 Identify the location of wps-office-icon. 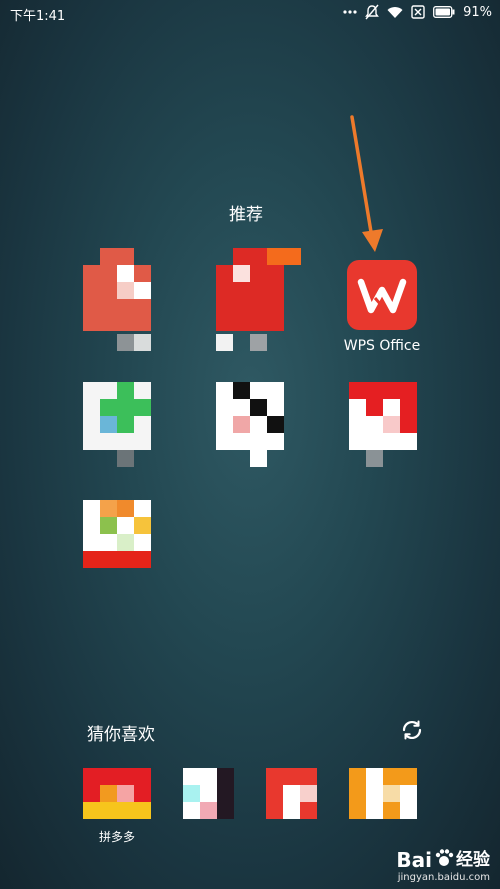
(382, 295).